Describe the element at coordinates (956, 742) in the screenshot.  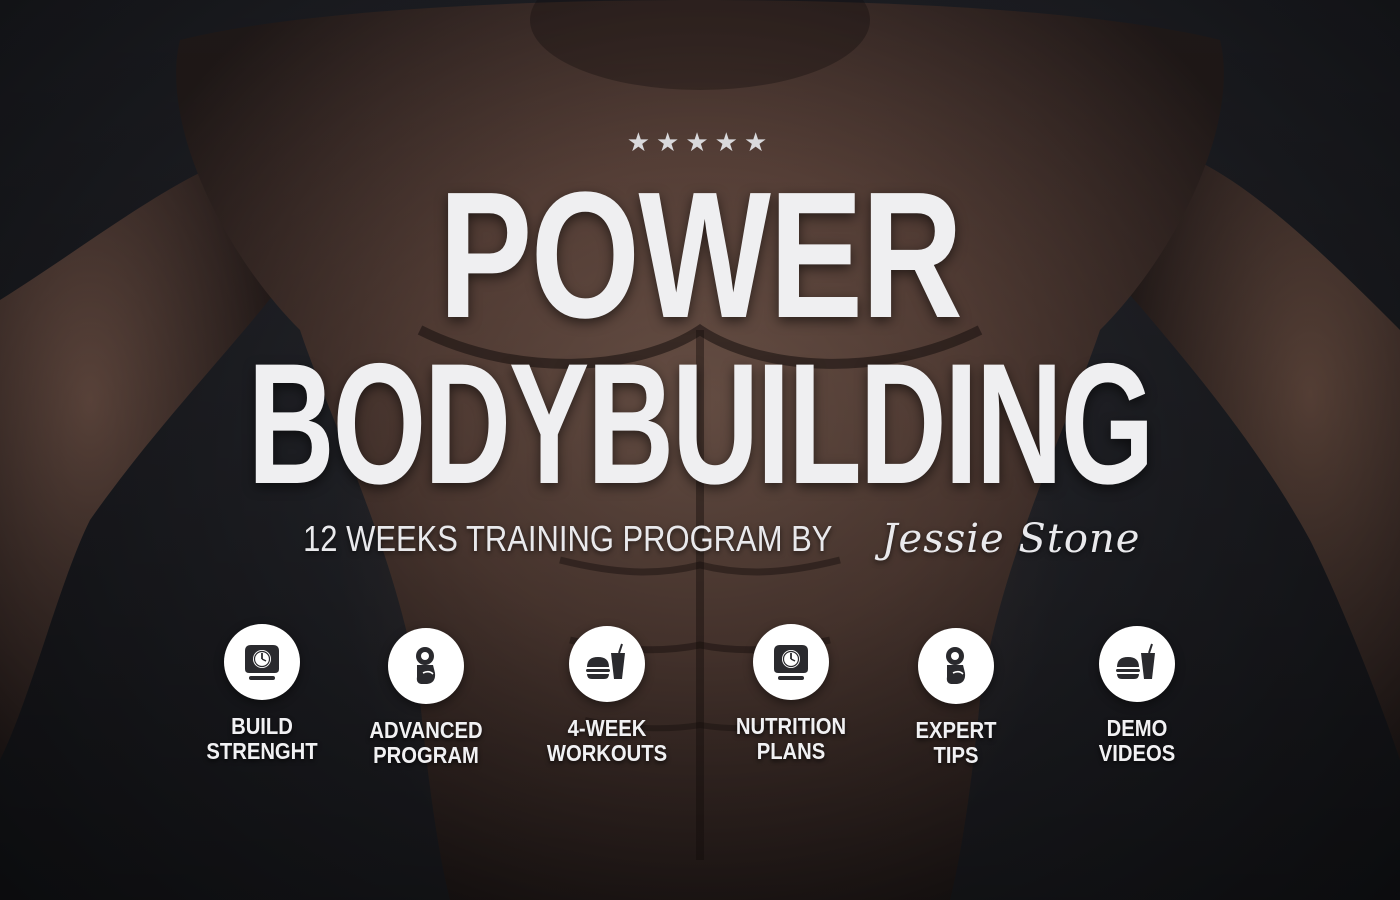
I see `feature-label: EXPERT TIPS` at that location.